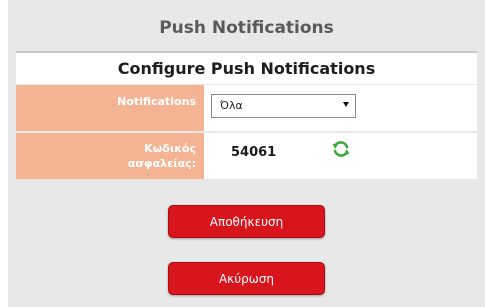 This screenshot has width=485, height=307. What do you see at coordinates (283, 106) in the screenshot?
I see `notifications-select: Όλα` at bounding box center [283, 106].